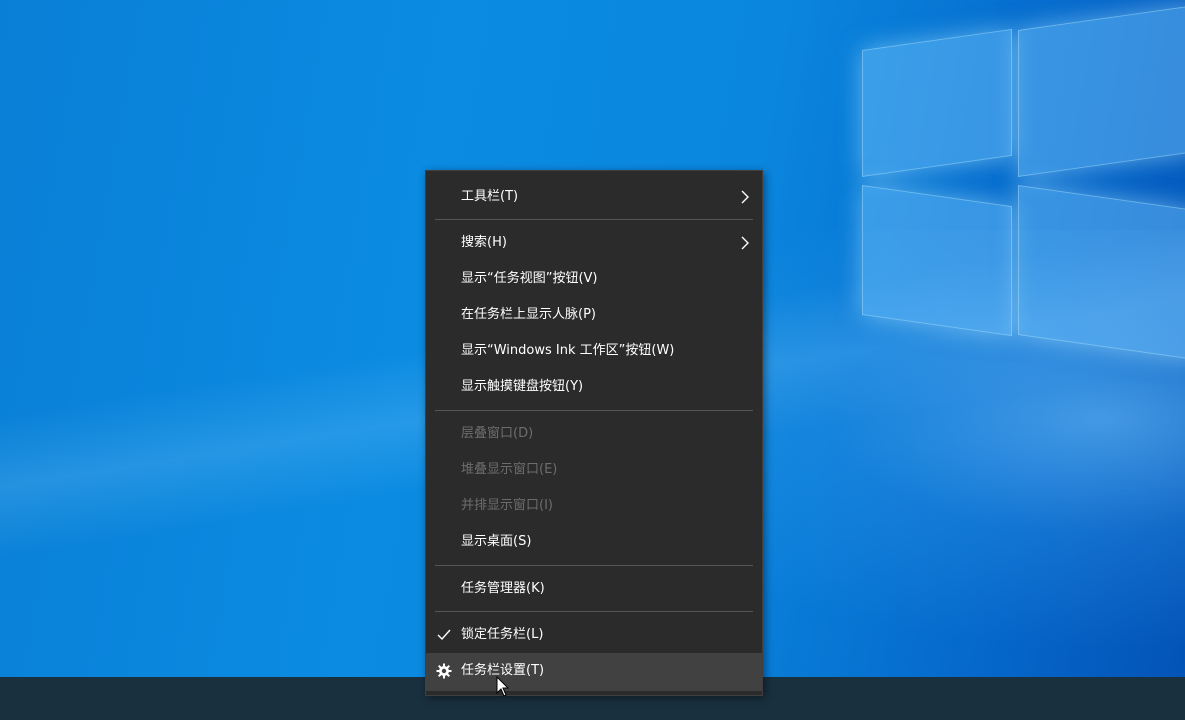  I want to click on menu-item-label: 任务管理器(K), so click(503, 588).